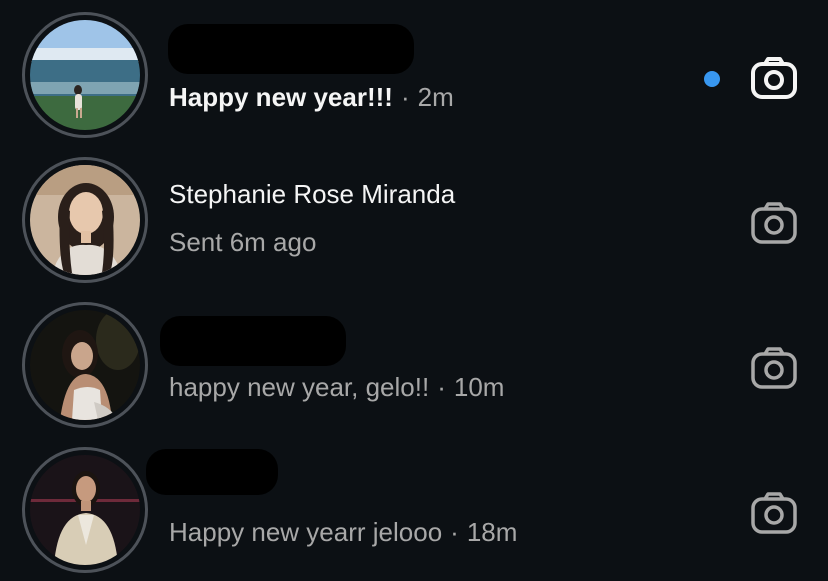 The width and height of the screenshot is (828, 581). What do you see at coordinates (311, 97) in the screenshot?
I see `message-preview: Happy new year!!! · 2m` at bounding box center [311, 97].